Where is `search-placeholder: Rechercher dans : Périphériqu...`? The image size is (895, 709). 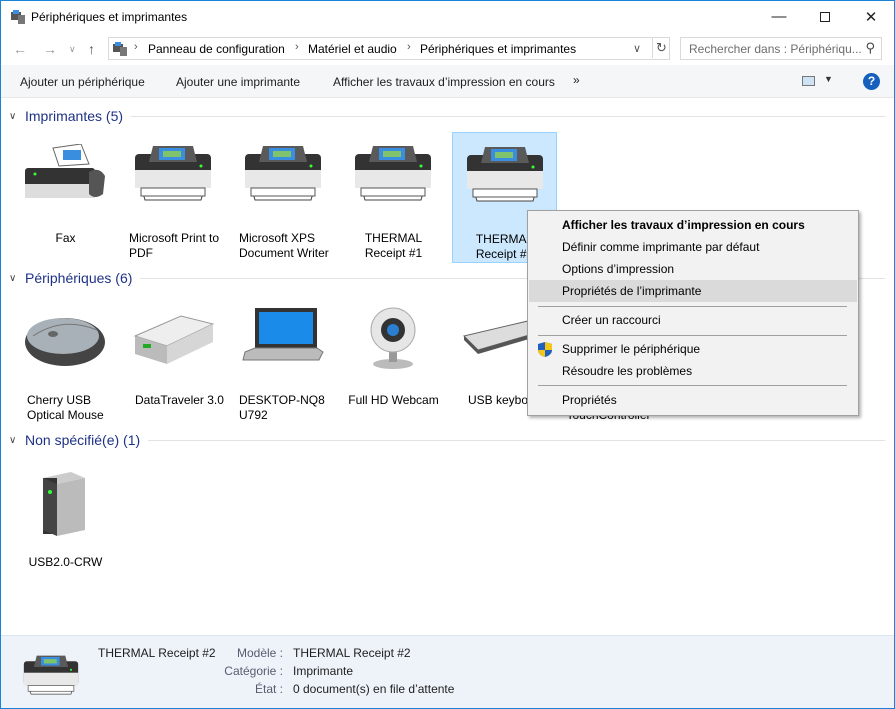 search-placeholder: Rechercher dans : Périphériqu... is located at coordinates (775, 49).